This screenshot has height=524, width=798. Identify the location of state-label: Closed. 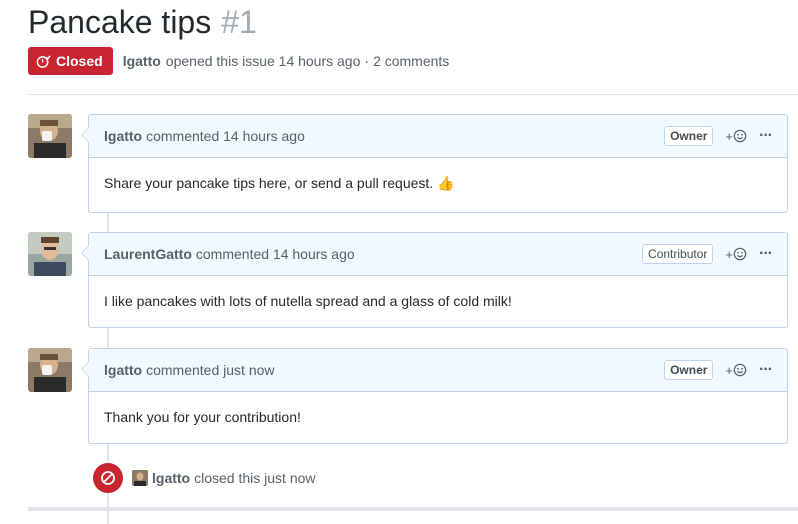
(79, 61).